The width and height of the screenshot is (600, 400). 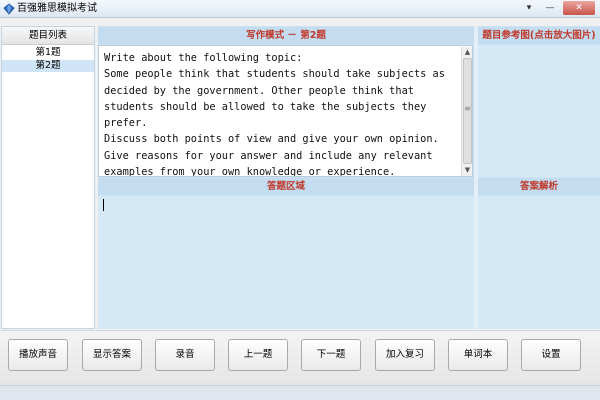 What do you see at coordinates (405, 355) in the screenshot?
I see `add-to-review-button: 加入复习` at bounding box center [405, 355].